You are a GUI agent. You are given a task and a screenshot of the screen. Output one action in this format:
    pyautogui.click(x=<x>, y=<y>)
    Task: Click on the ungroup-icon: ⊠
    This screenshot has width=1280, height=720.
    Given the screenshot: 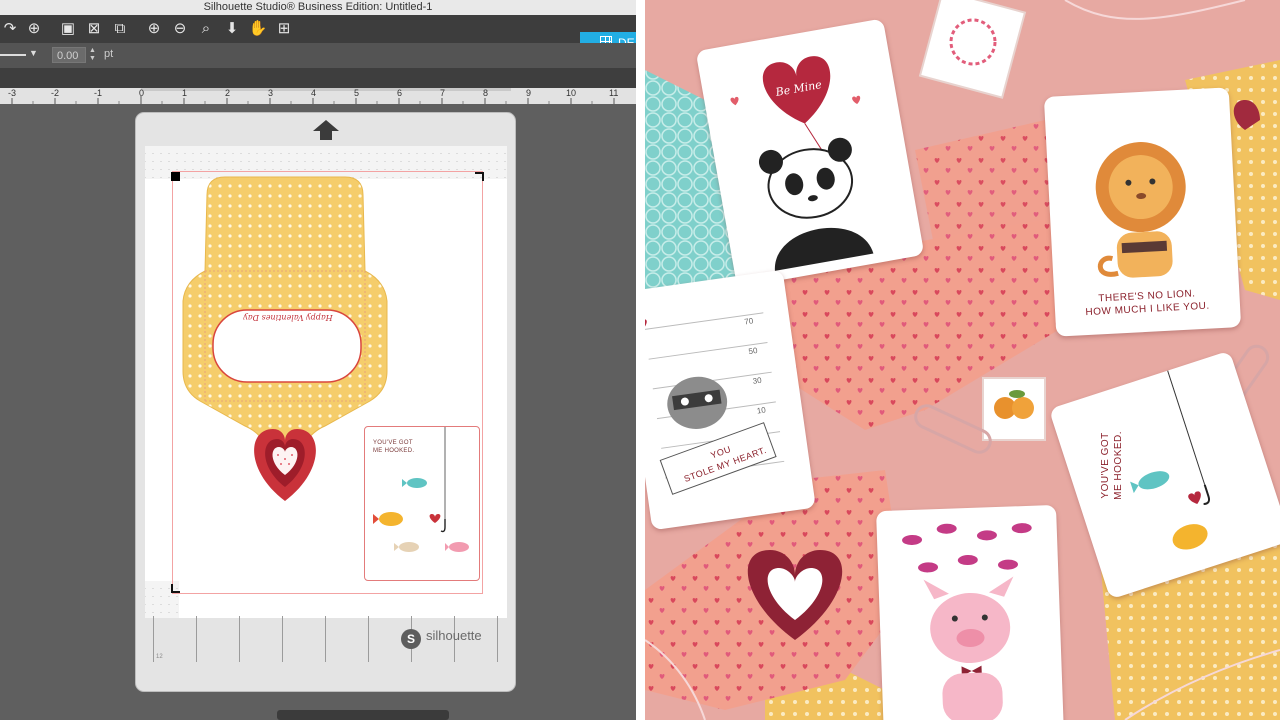 What is the action you would take?
    pyautogui.click(x=94, y=29)
    